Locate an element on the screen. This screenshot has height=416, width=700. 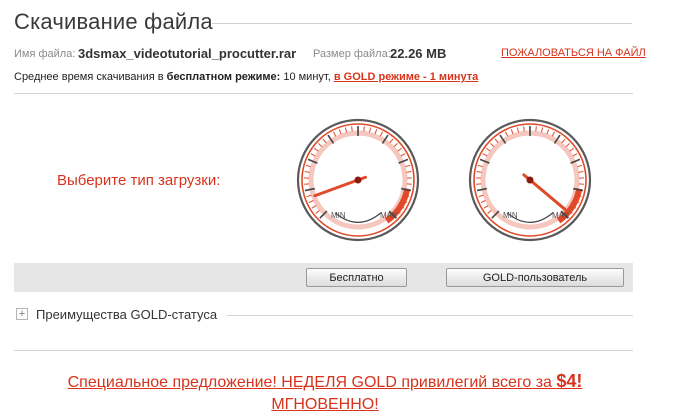
gold-speed-gauge: MIN MAX is located at coordinates (530, 178).